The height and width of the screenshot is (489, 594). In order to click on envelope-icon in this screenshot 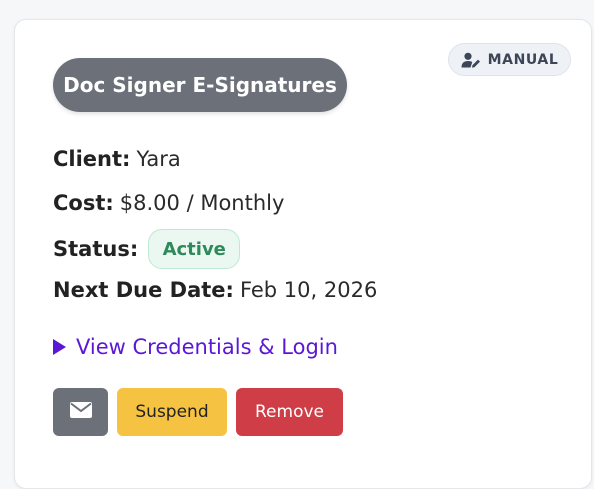, I will do `click(80, 412)`.